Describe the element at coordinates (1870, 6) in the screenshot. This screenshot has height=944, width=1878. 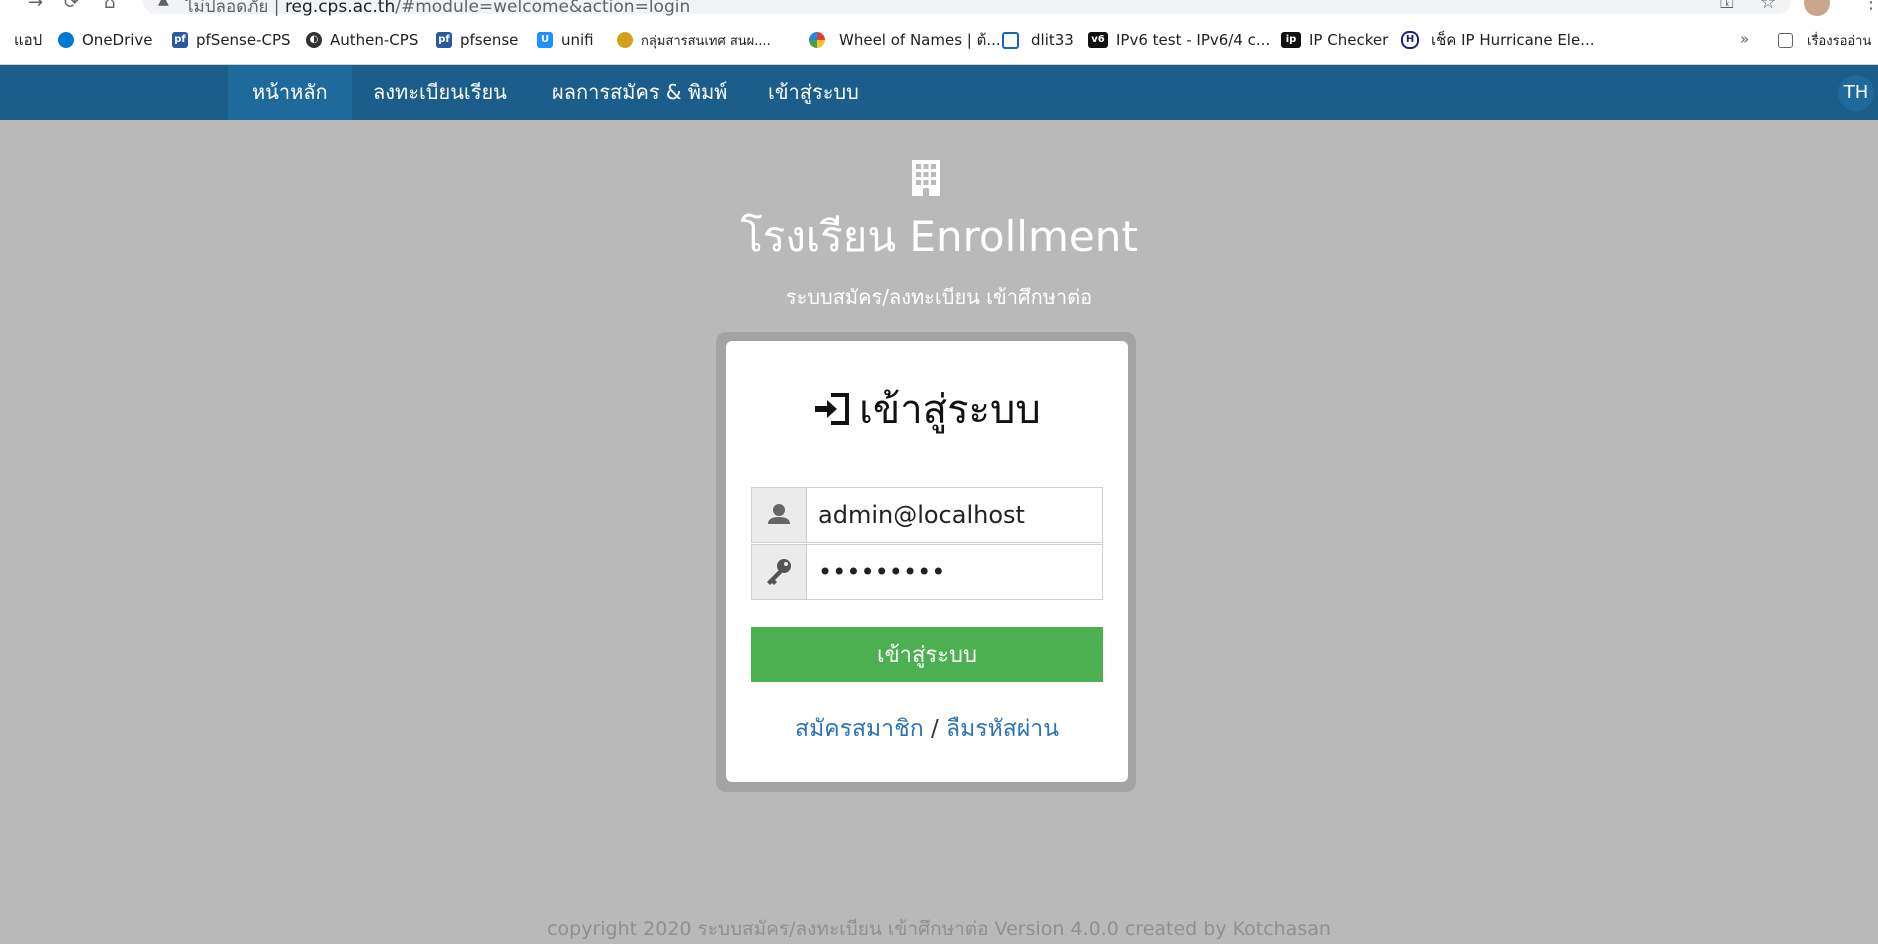
I see `menu-icon: ⋮` at that location.